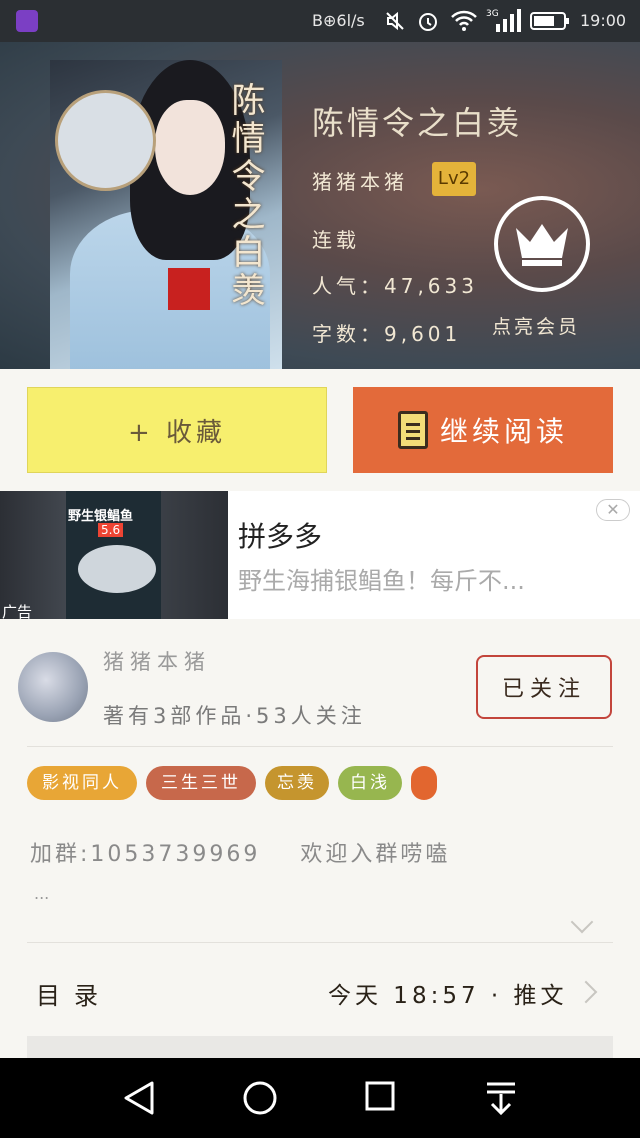 The height and width of the screenshot is (1138, 640). What do you see at coordinates (582, 922) in the screenshot?
I see `chevron-down-icon` at bounding box center [582, 922].